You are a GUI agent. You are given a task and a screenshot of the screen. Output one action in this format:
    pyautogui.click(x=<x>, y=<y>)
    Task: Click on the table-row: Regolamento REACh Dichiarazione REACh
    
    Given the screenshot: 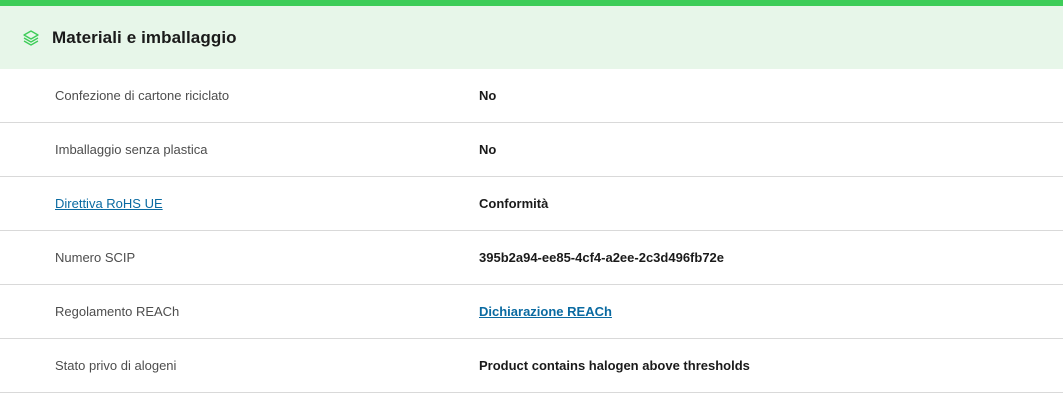 What is the action you would take?
    pyautogui.click(x=531, y=312)
    